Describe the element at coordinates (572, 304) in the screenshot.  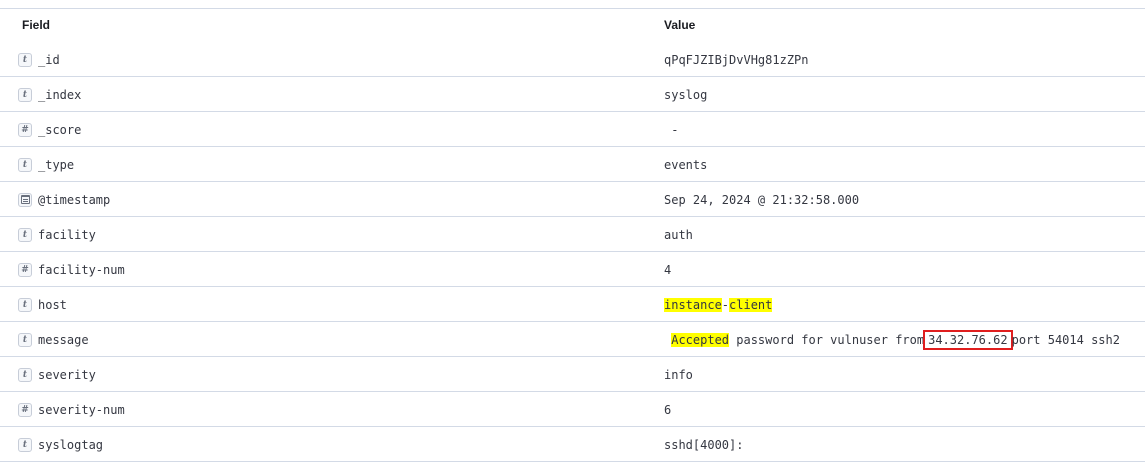
I see `table-row: t host instance - client` at that location.